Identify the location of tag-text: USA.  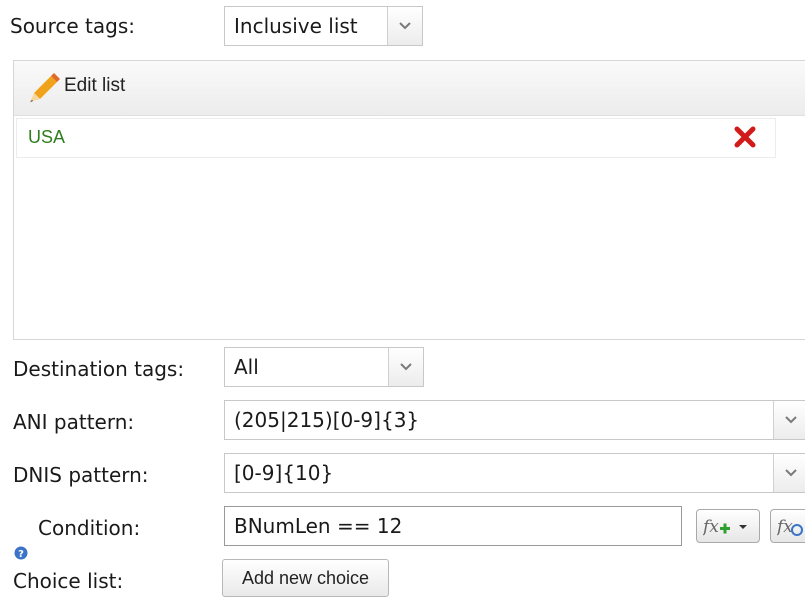
(47, 137).